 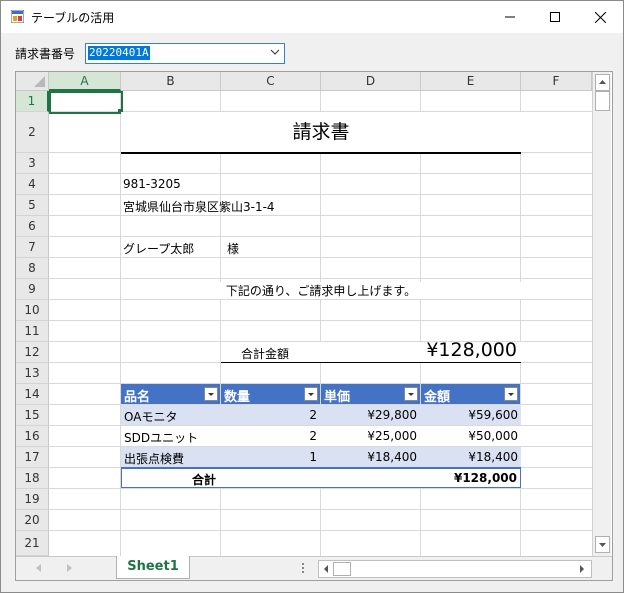 What do you see at coordinates (32, 478) in the screenshot?
I see `row-header-18: 18` at bounding box center [32, 478].